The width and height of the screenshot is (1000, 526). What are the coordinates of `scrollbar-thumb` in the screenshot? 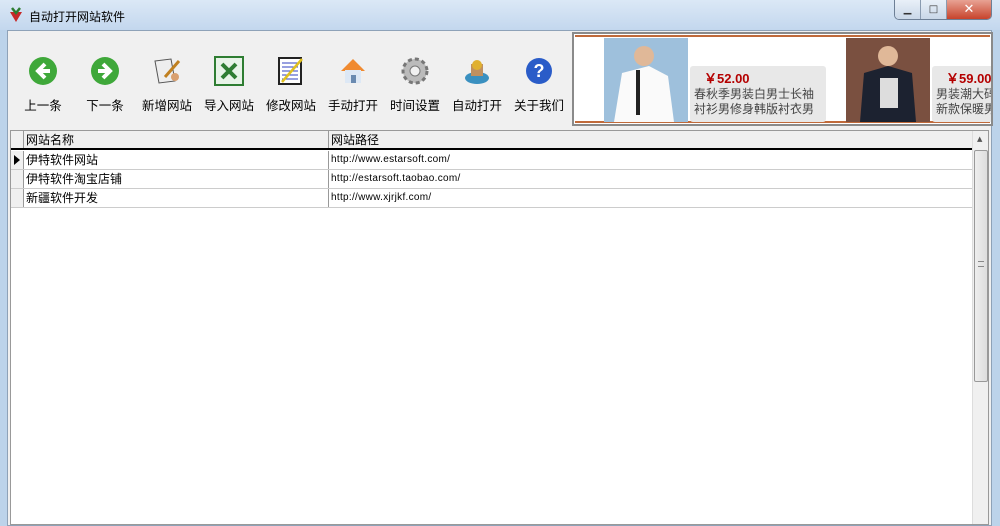 It's located at (981, 266).